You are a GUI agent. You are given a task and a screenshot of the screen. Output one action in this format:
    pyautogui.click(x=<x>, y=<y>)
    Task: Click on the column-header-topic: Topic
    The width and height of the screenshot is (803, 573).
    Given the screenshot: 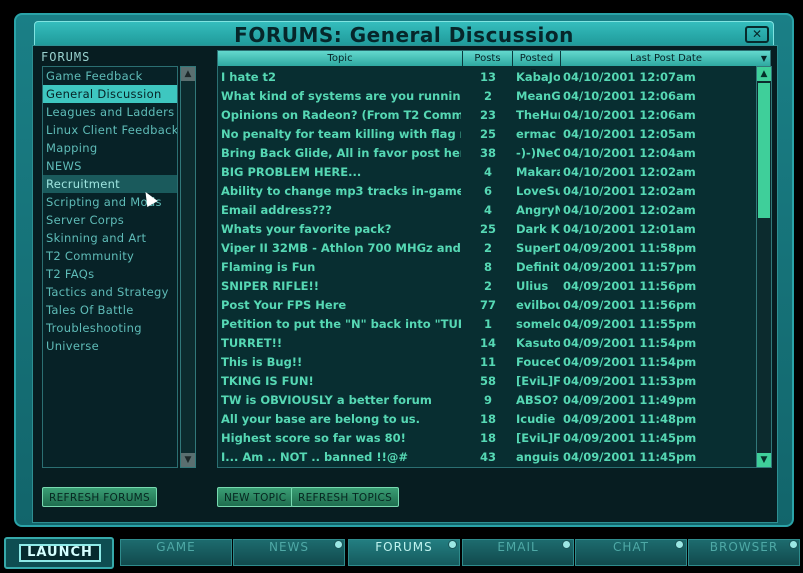 What is the action you would take?
    pyautogui.click(x=340, y=58)
    